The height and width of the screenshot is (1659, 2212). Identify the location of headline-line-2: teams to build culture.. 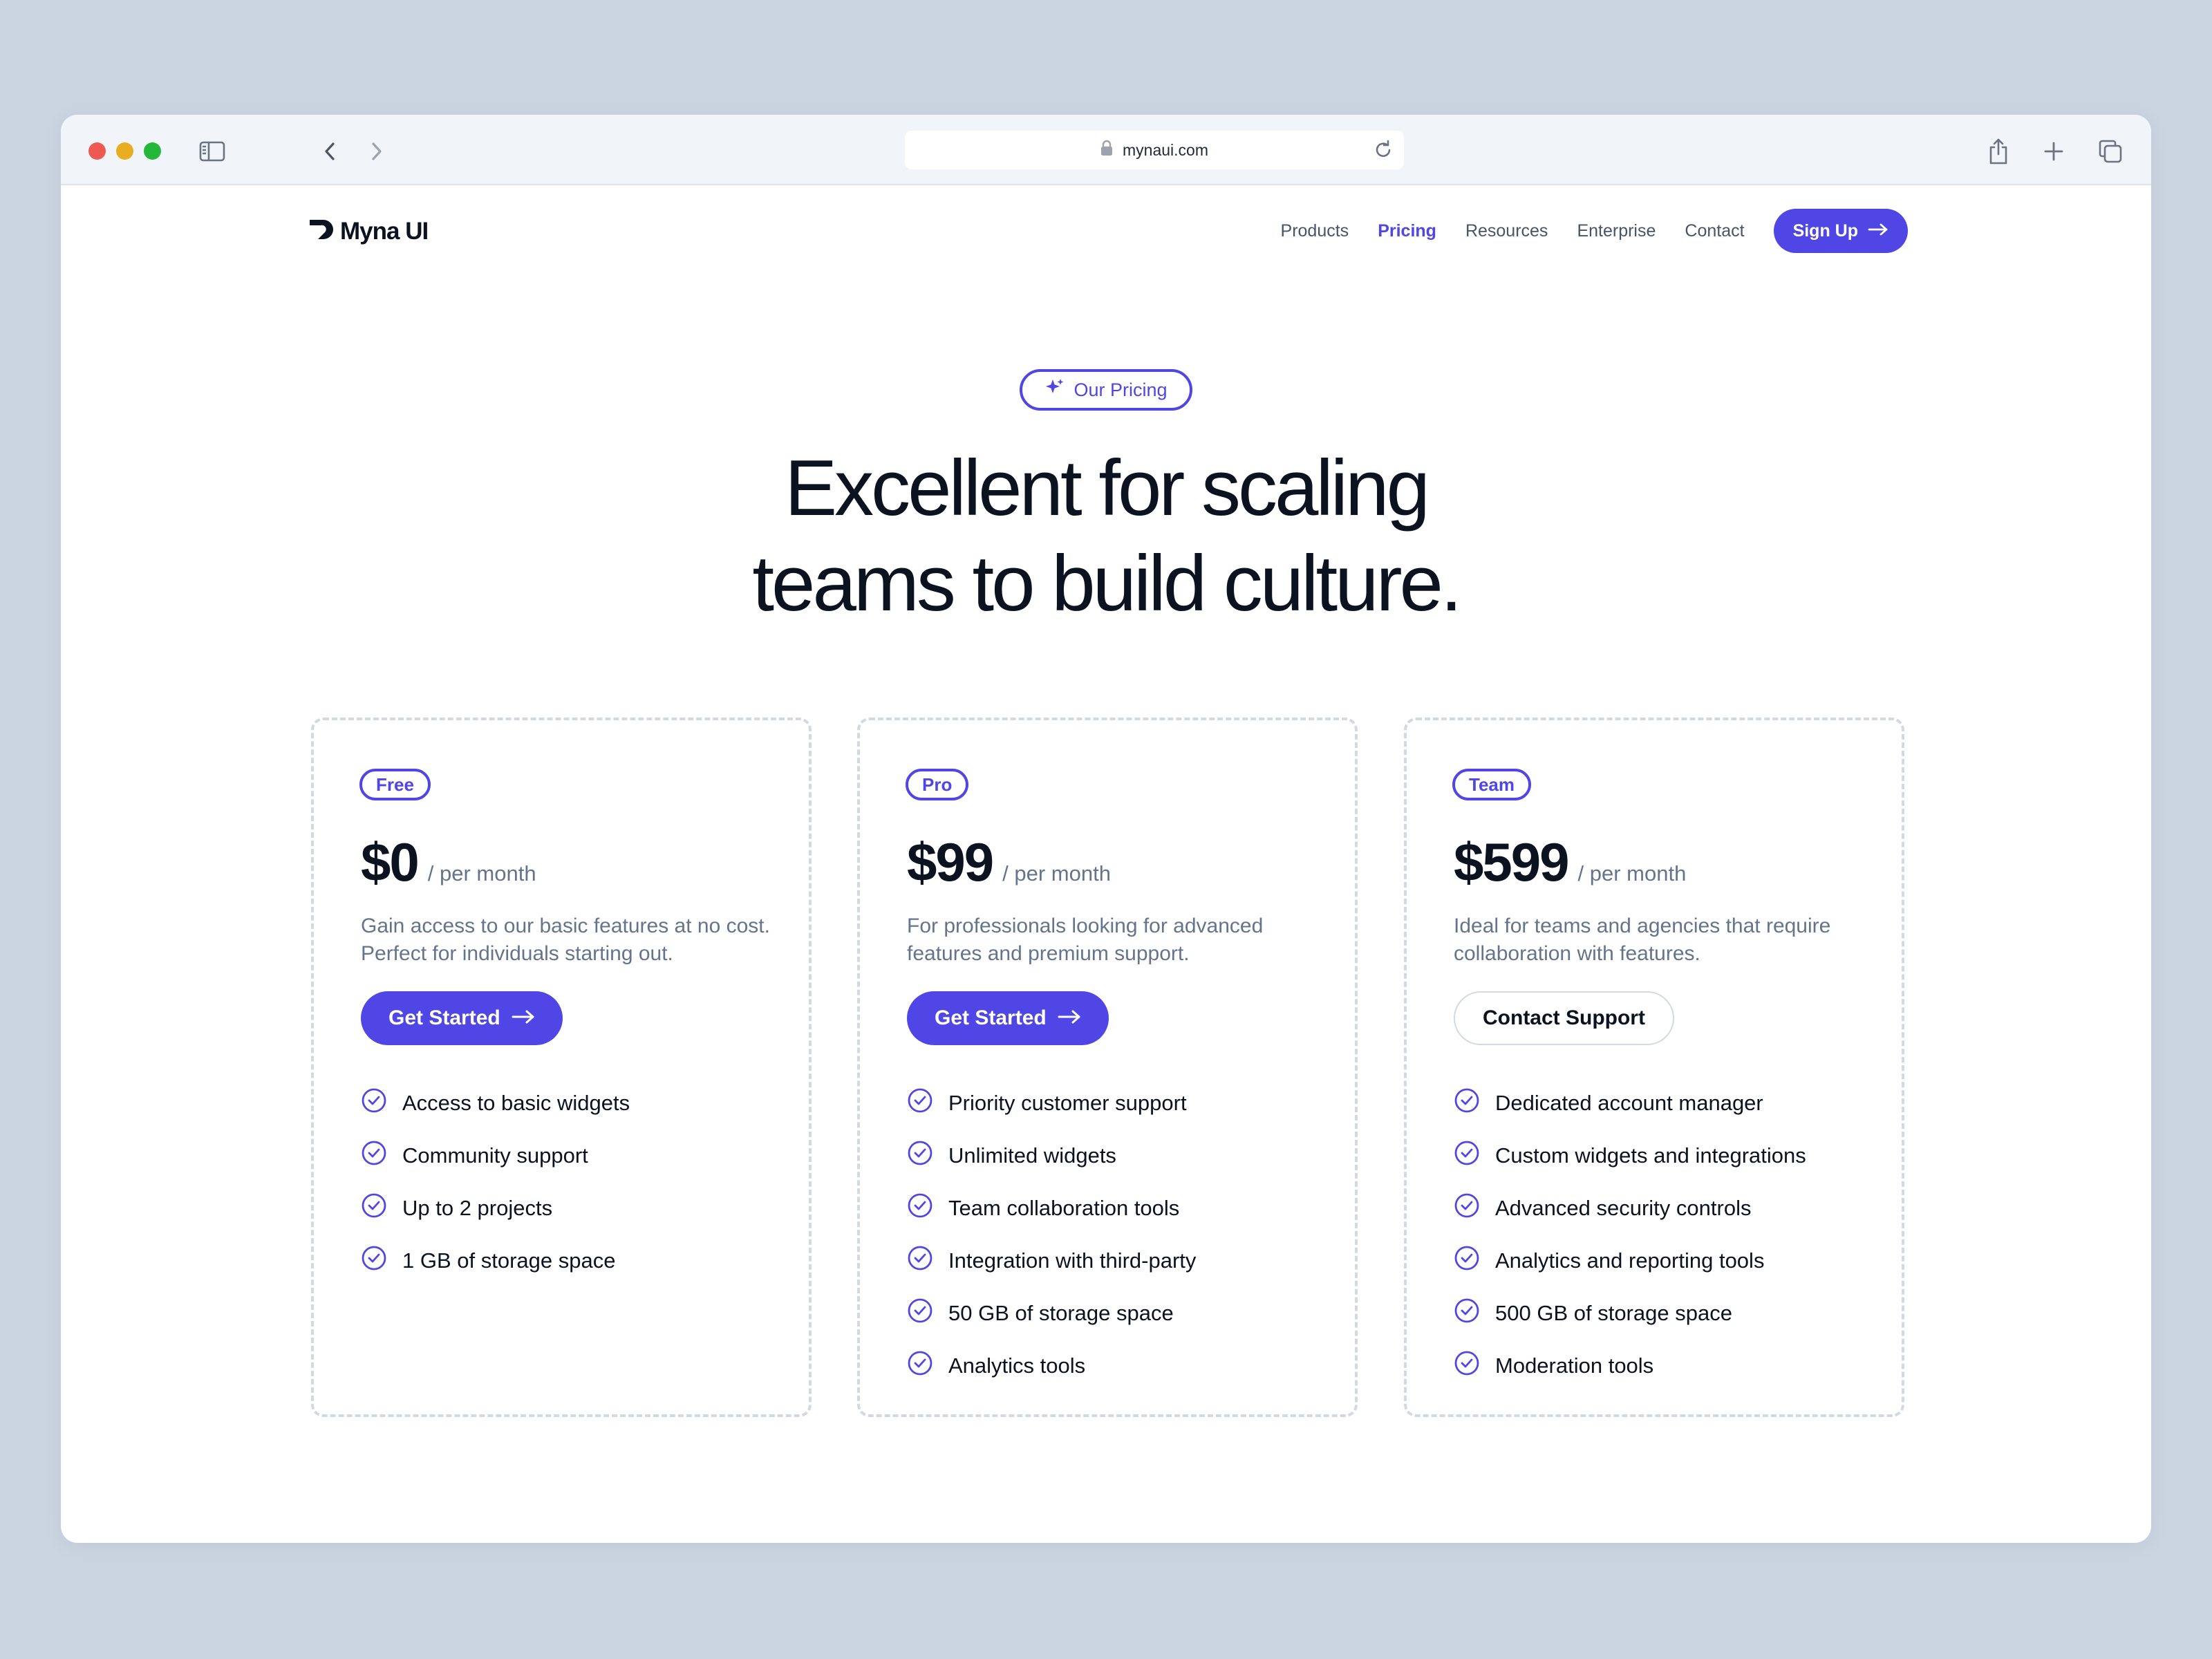
(1107, 584).